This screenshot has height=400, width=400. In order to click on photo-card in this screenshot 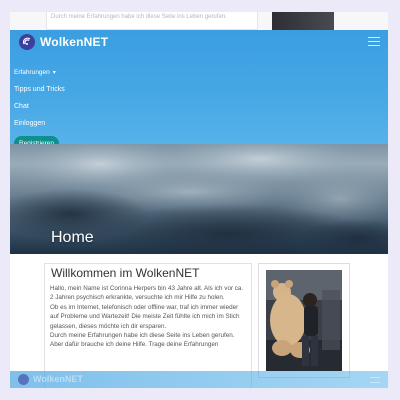, I will do `click(304, 320)`.